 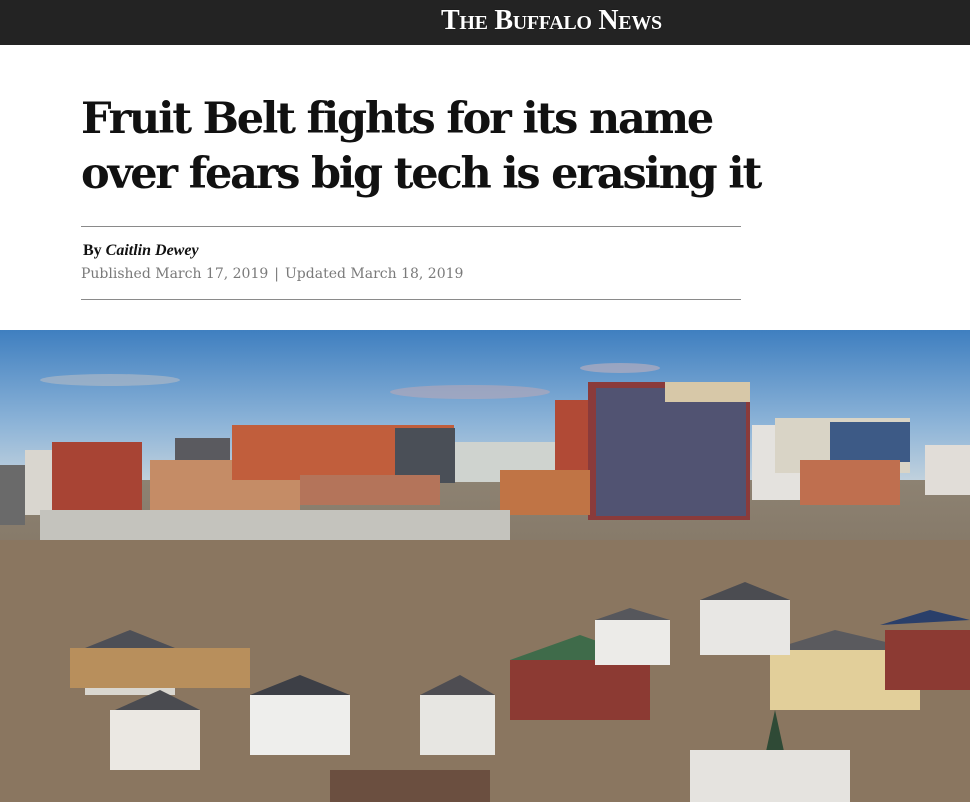 What do you see at coordinates (175, 274) in the screenshot?
I see `published-date: Published March 17, 2019` at bounding box center [175, 274].